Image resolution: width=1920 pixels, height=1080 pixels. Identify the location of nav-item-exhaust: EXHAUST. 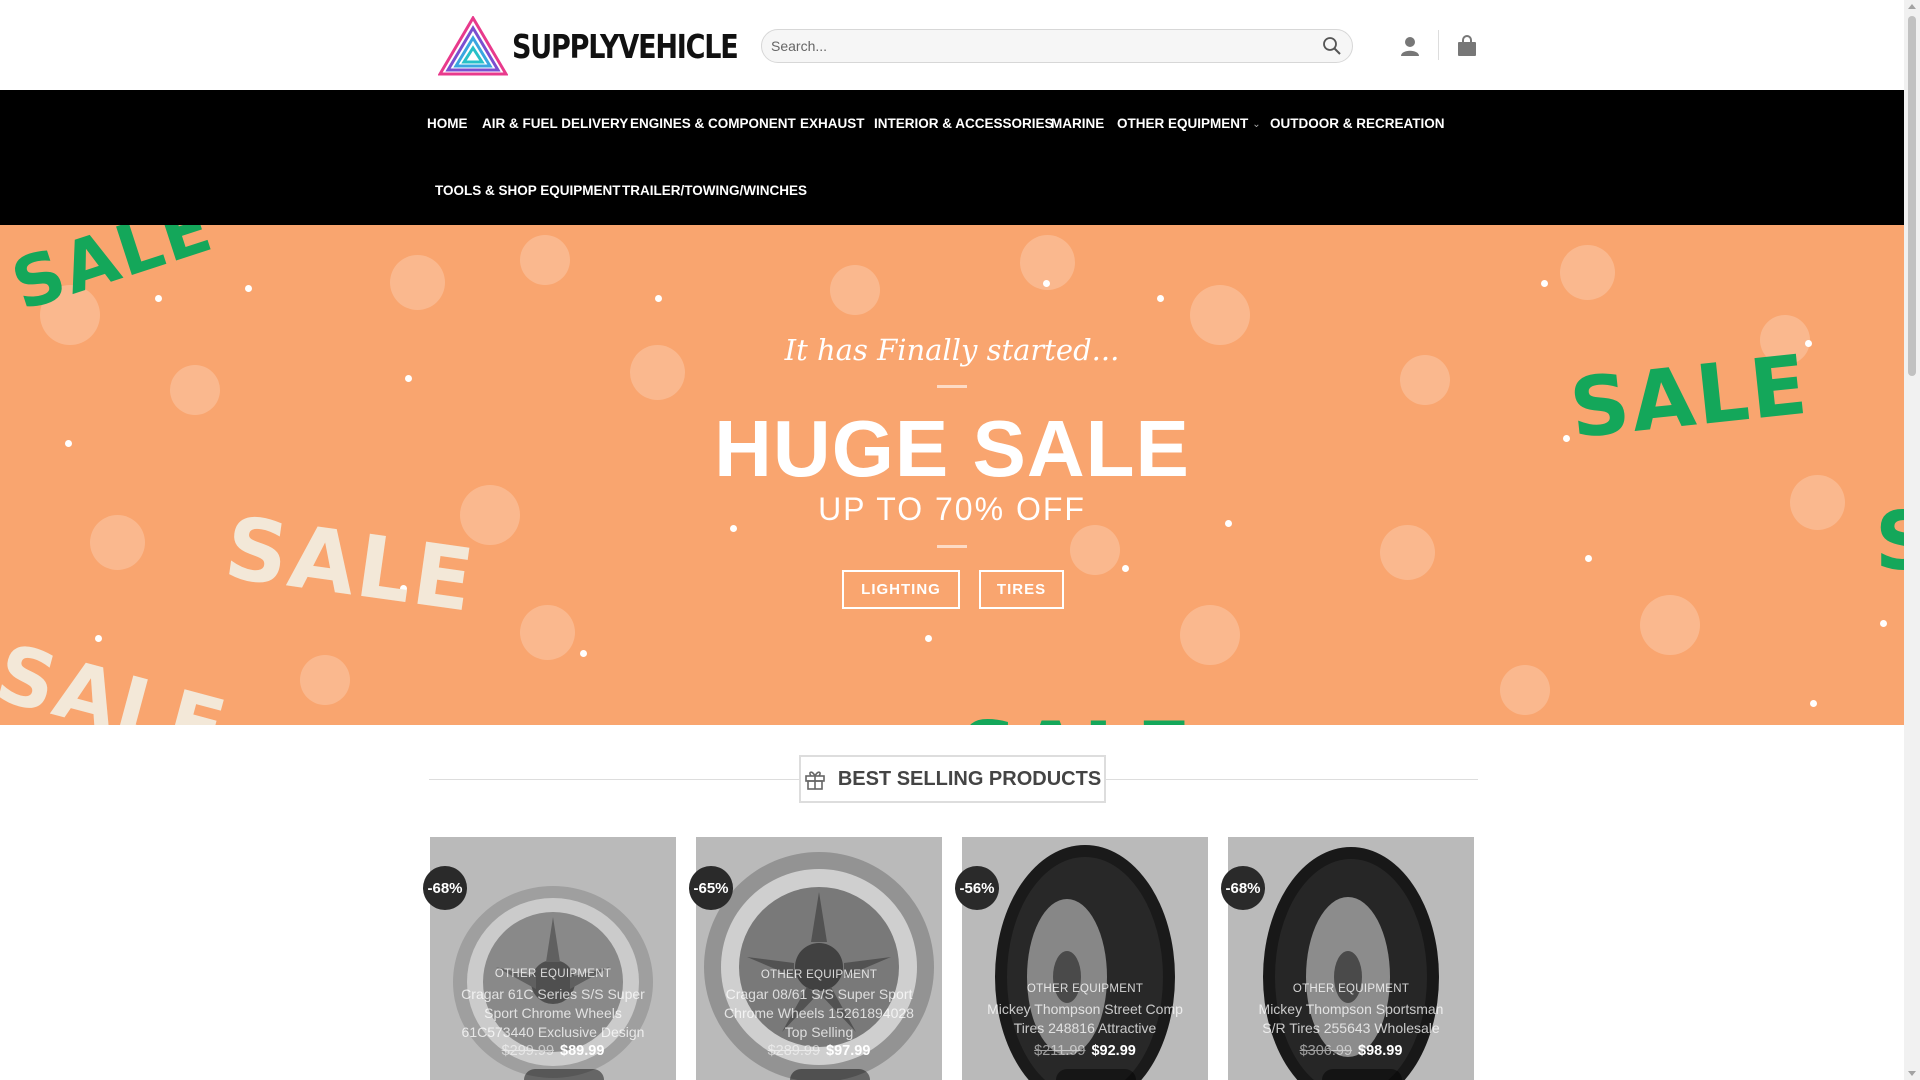
(832, 123).